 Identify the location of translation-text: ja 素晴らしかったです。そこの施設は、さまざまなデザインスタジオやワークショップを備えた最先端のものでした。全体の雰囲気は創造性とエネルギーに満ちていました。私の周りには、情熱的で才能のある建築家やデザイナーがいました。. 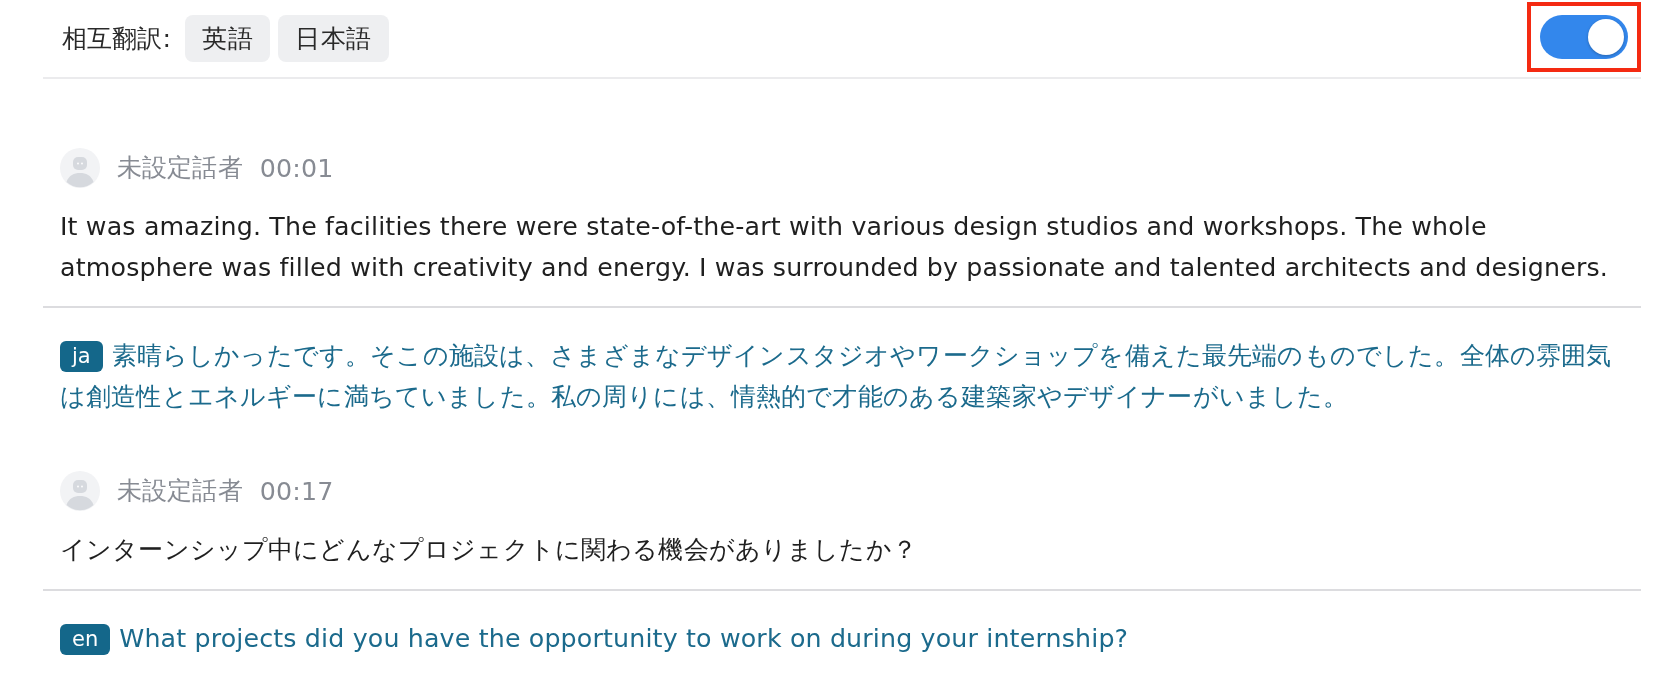
(836, 376).